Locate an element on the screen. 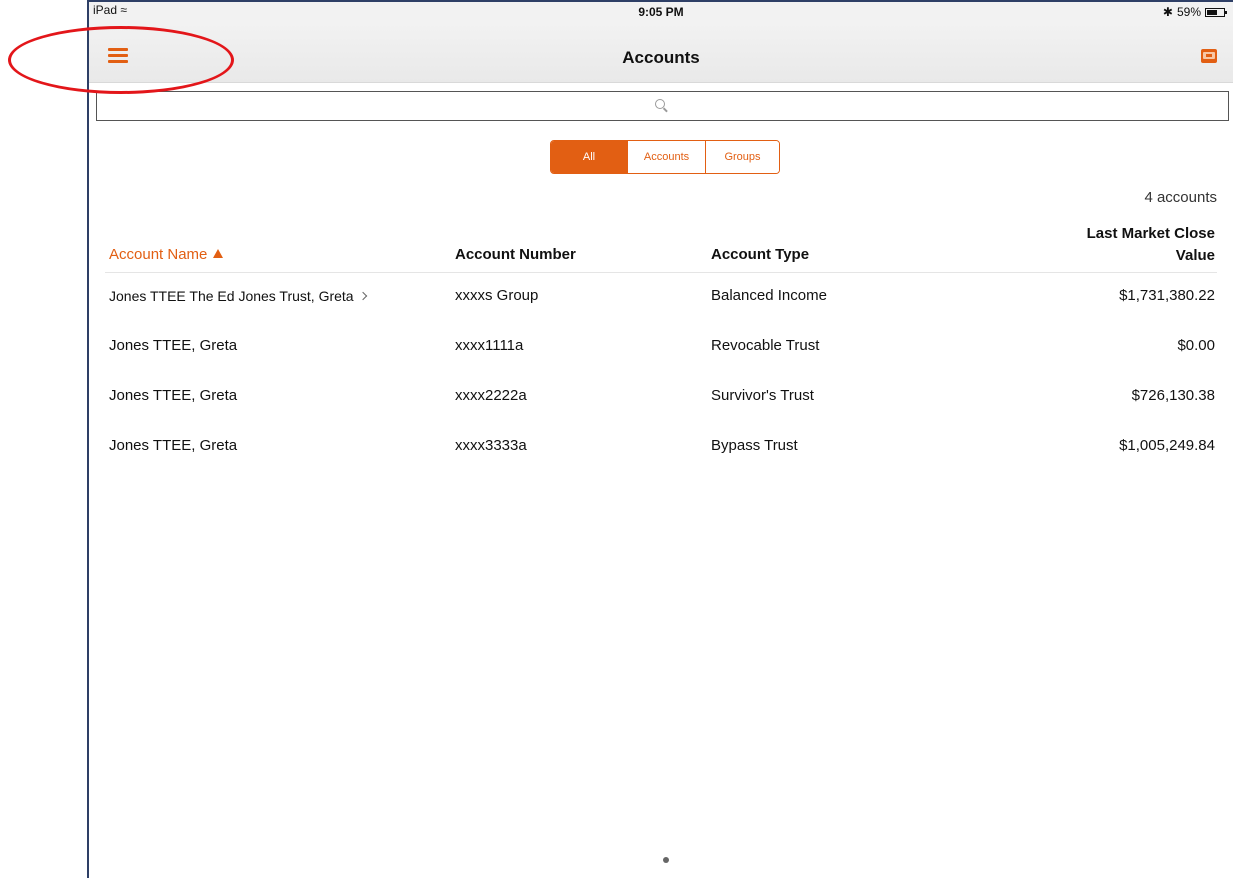 This screenshot has height=878, width=1233. account-type: Balanced Income is located at coordinates (769, 295).